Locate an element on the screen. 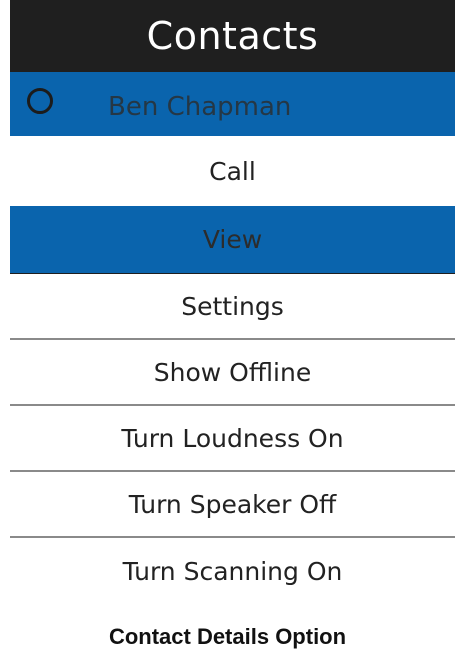 Image resolution: width=455 pixels, height=664 pixels. title-bar: Contacts is located at coordinates (232, 36).